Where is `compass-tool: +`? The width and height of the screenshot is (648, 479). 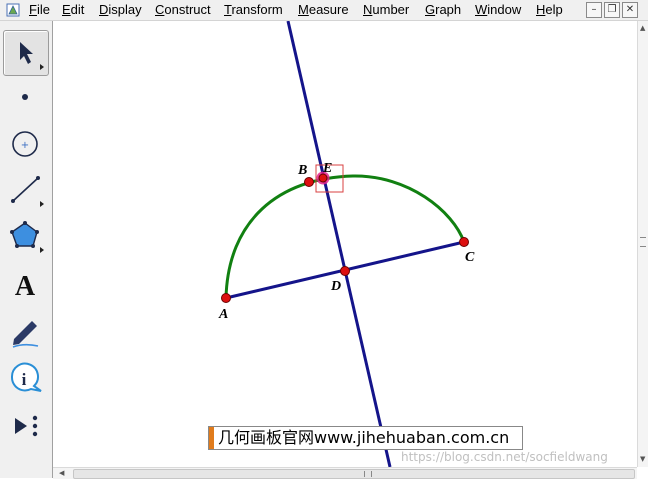
compass-tool: + is located at coordinates (26, 144).